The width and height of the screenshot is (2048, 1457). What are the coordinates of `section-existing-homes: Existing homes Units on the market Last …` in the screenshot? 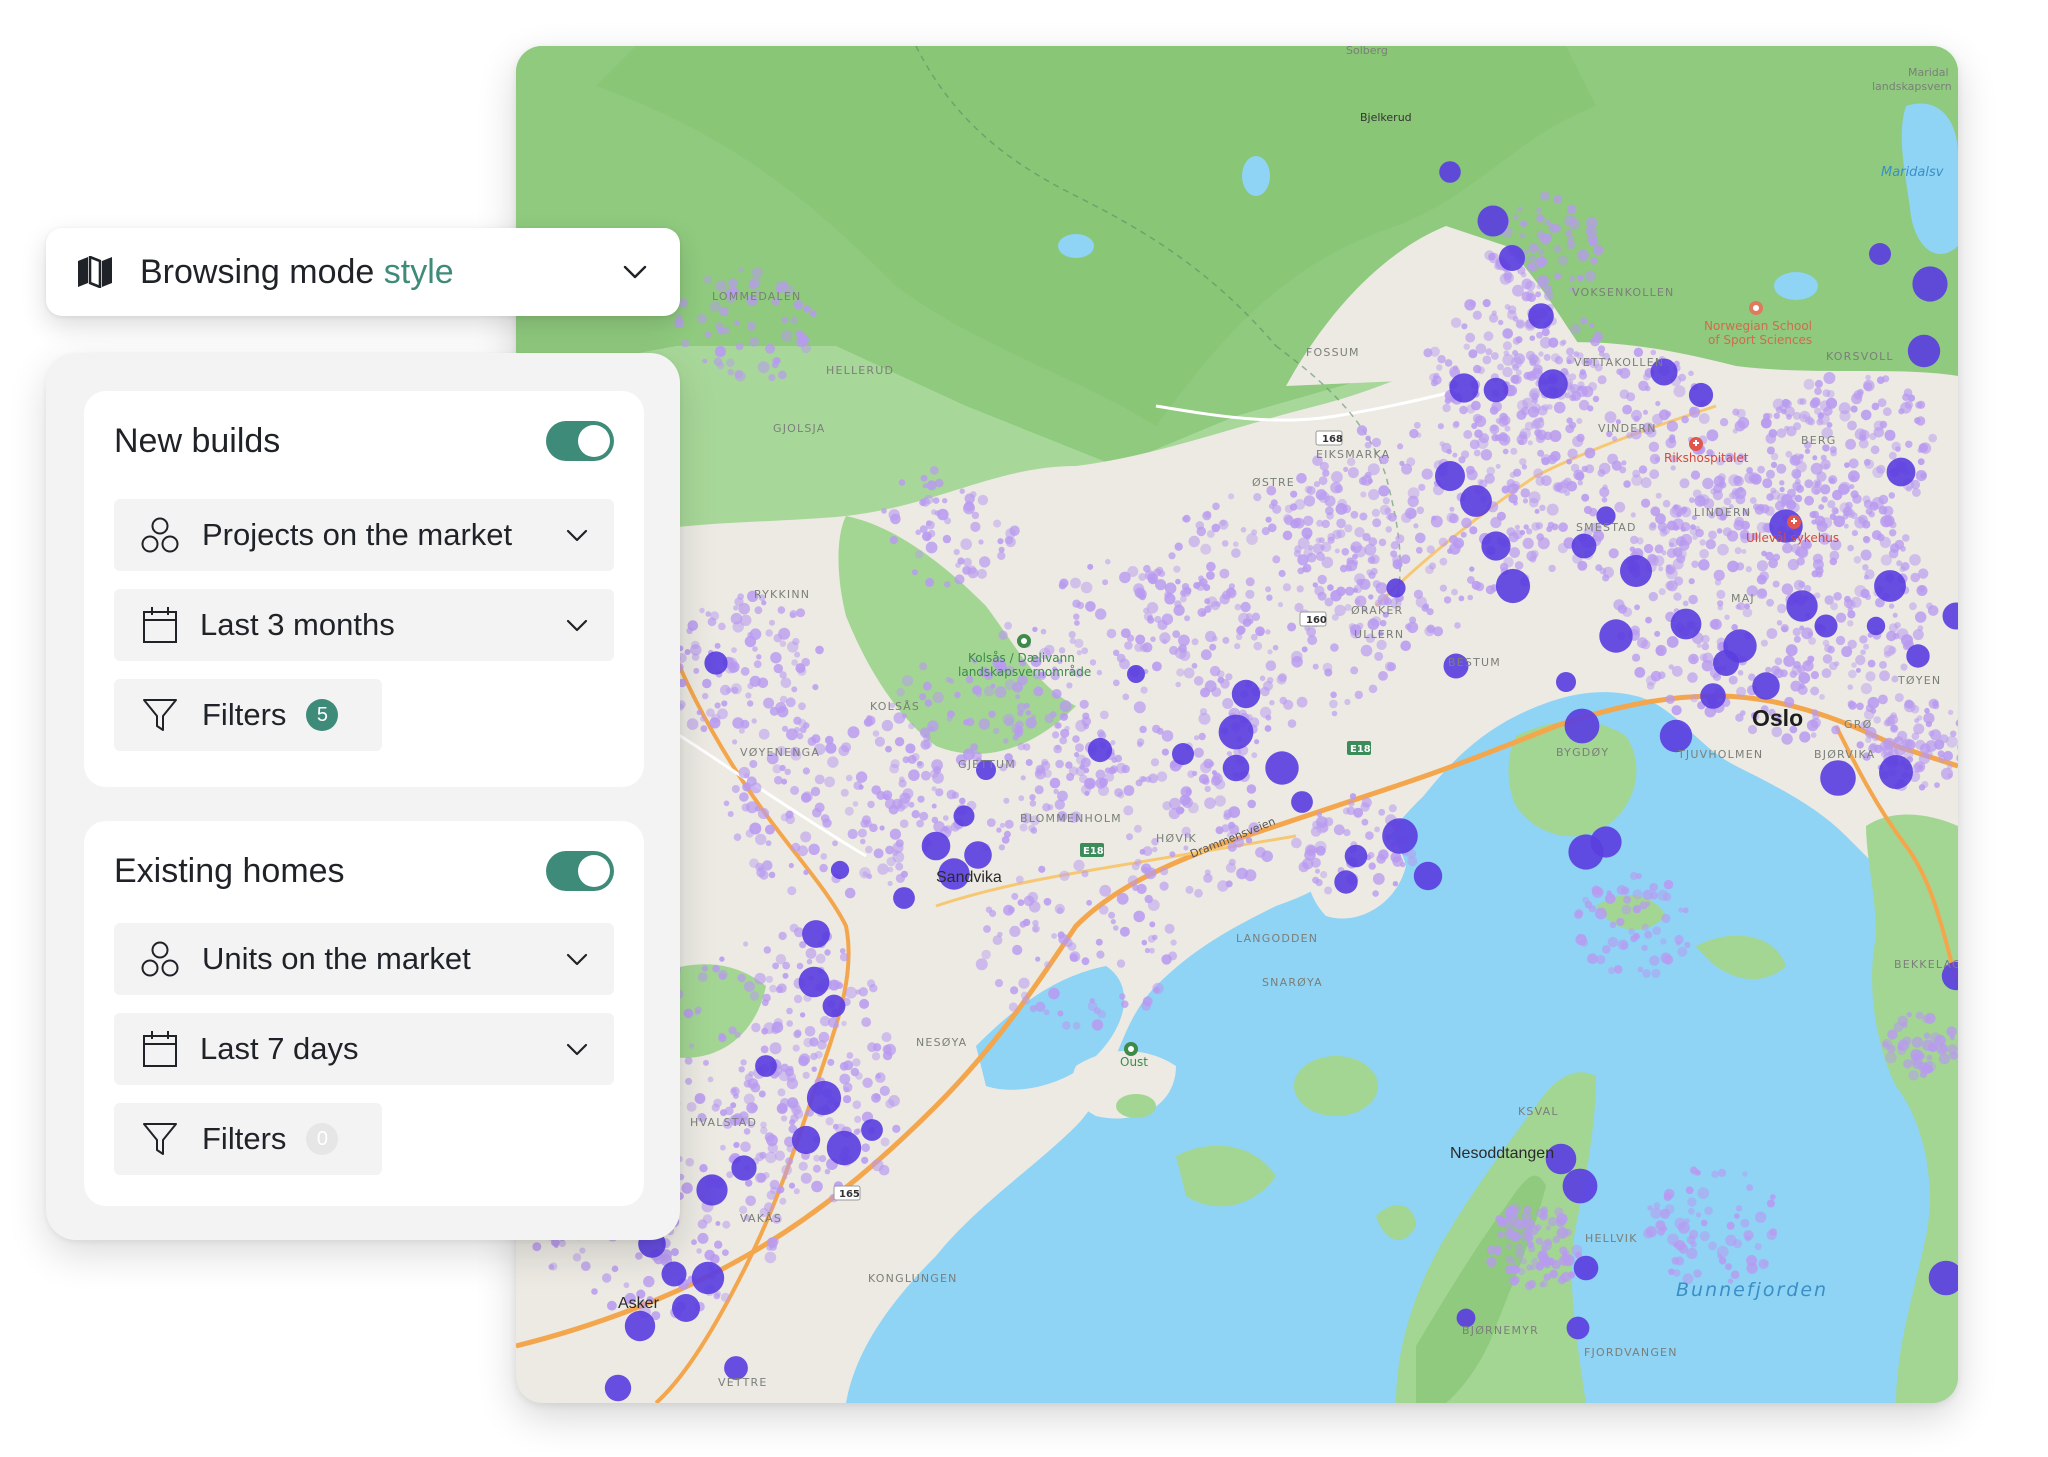 It's located at (364, 1013).